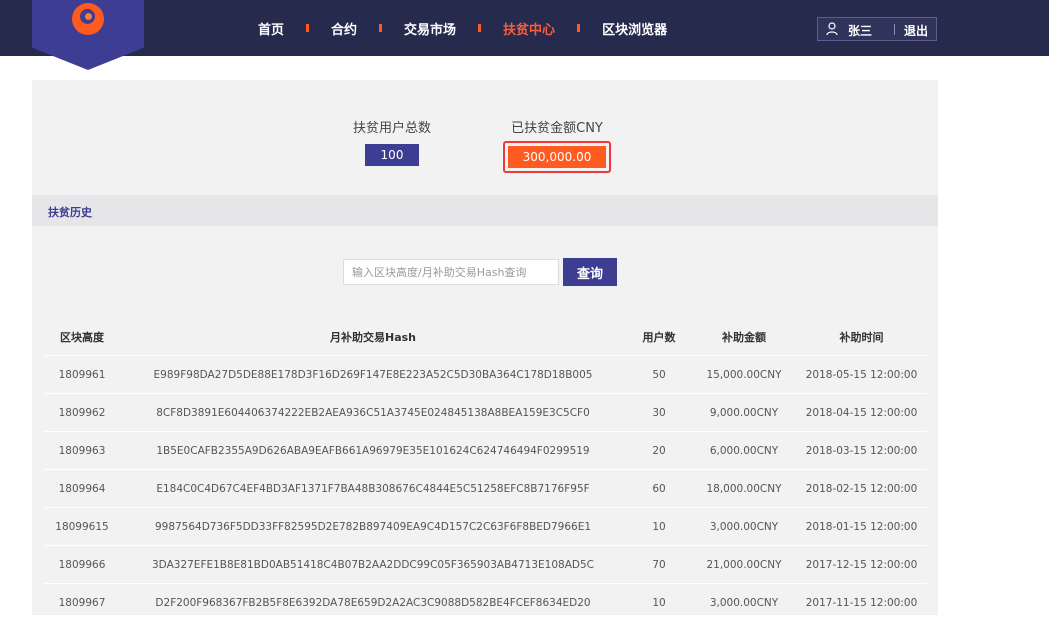  I want to click on cell-time: 2018-03-15 12:00:00, so click(861, 450).